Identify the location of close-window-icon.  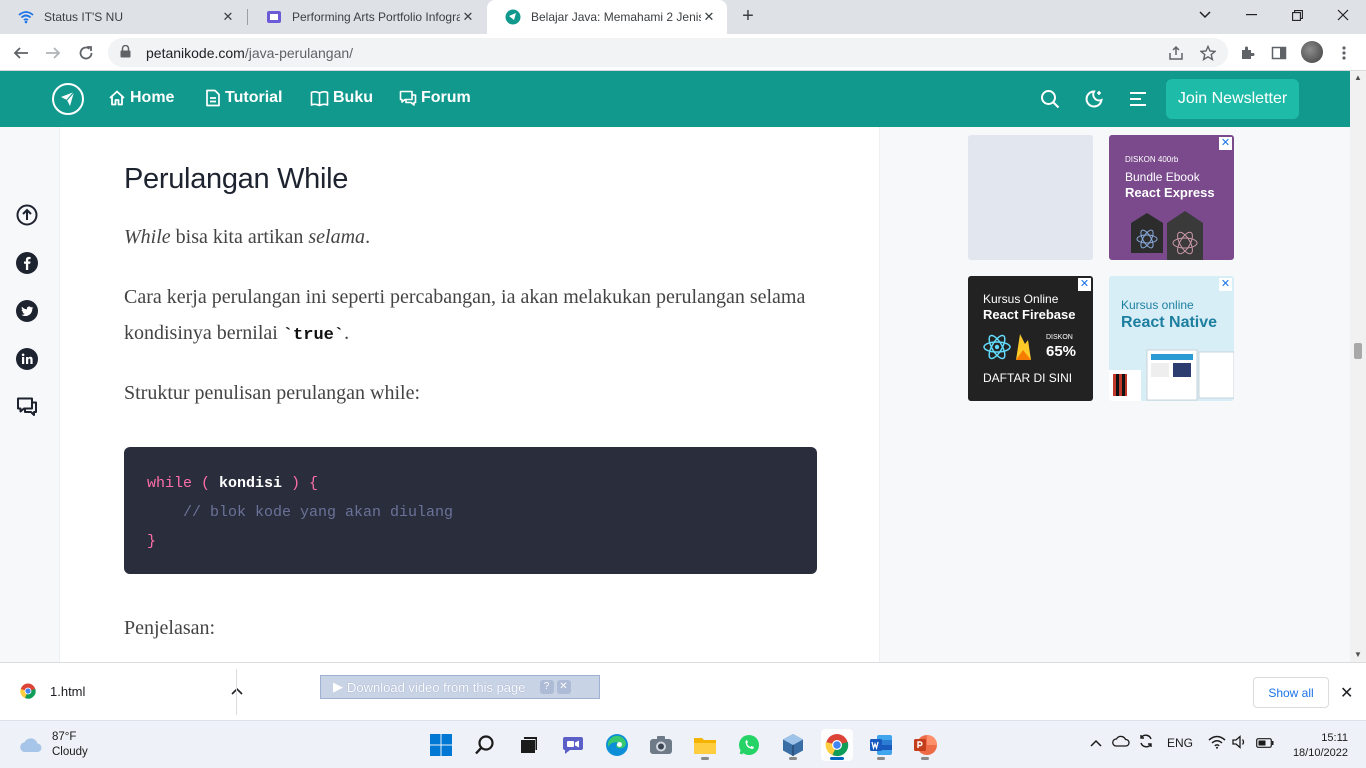
(1343, 15).